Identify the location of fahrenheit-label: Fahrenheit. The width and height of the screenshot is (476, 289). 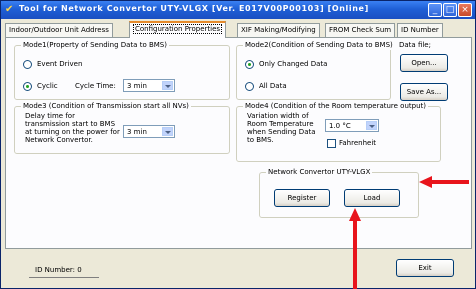
(358, 143).